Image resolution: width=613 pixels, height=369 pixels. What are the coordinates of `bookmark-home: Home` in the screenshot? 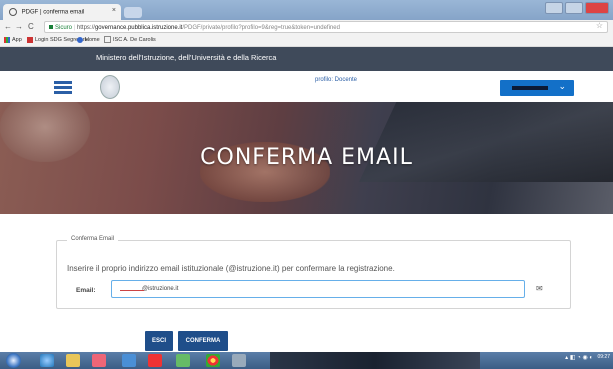 It's located at (88, 40).